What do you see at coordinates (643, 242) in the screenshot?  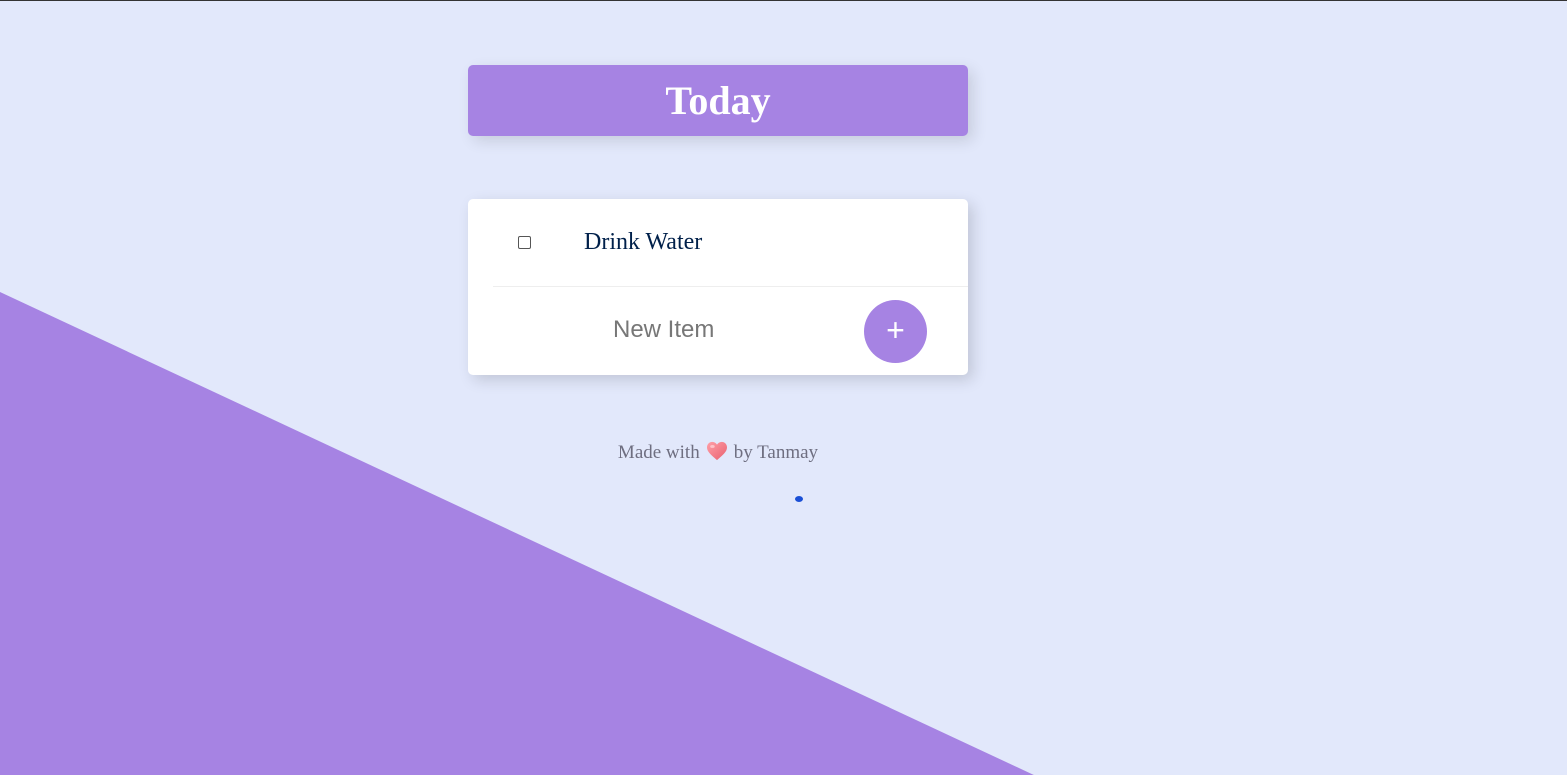 I see `item-label: Drink Water` at bounding box center [643, 242].